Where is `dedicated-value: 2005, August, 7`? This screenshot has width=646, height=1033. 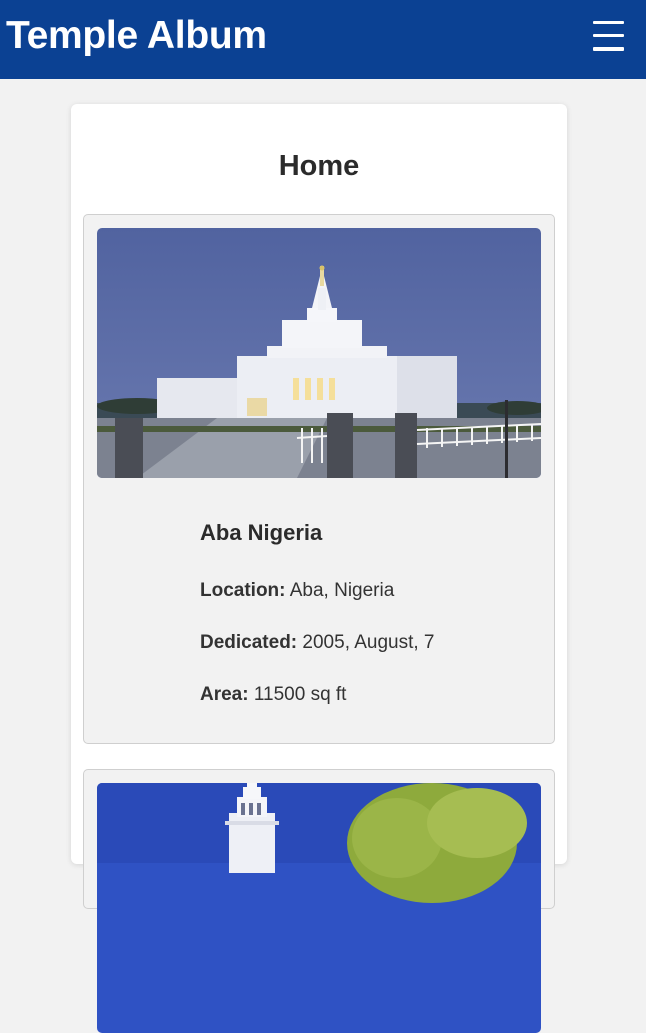
dedicated-value: 2005, August, 7 is located at coordinates (368, 642).